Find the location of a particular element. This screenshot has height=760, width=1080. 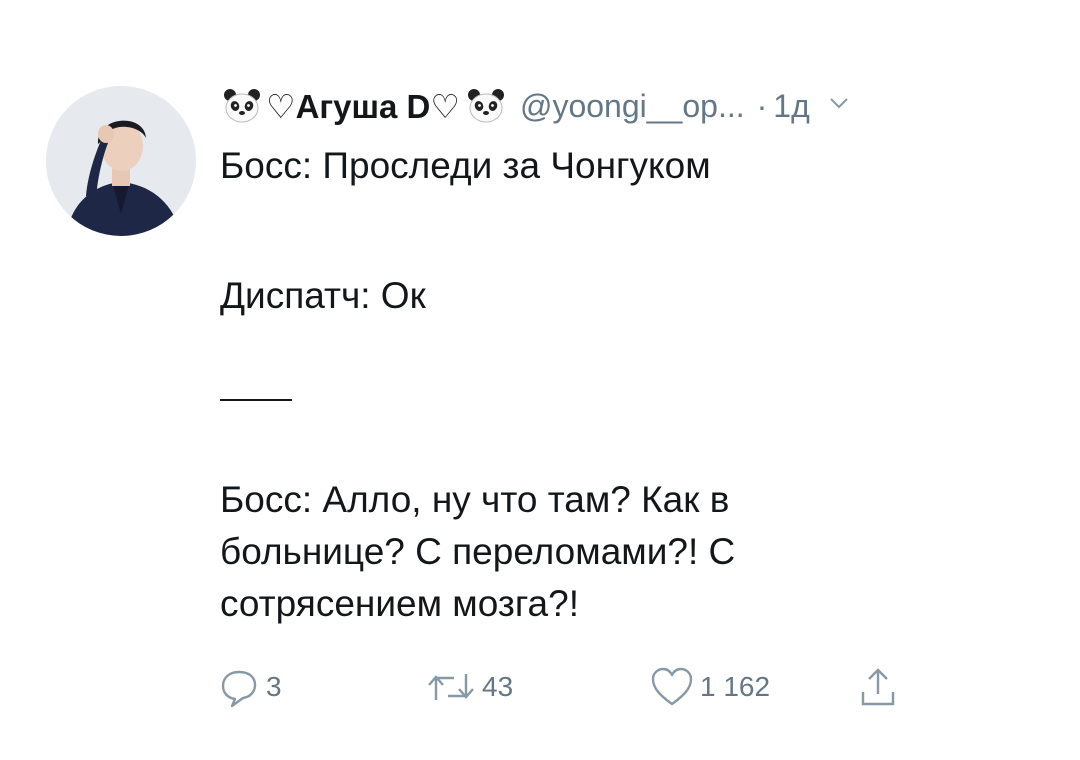

avatar-photo is located at coordinates (121, 161).